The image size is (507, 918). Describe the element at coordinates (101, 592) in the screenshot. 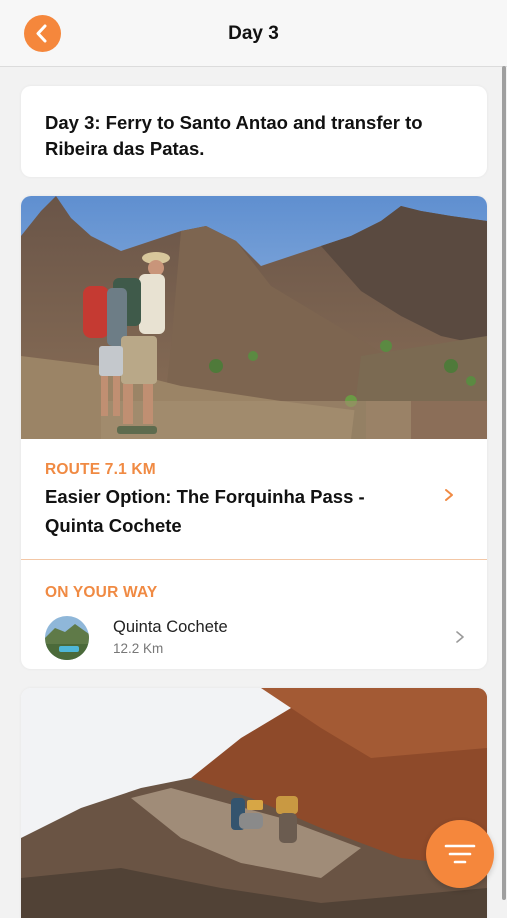

I see `on-your-way-label: ON YOUR WAY` at that location.